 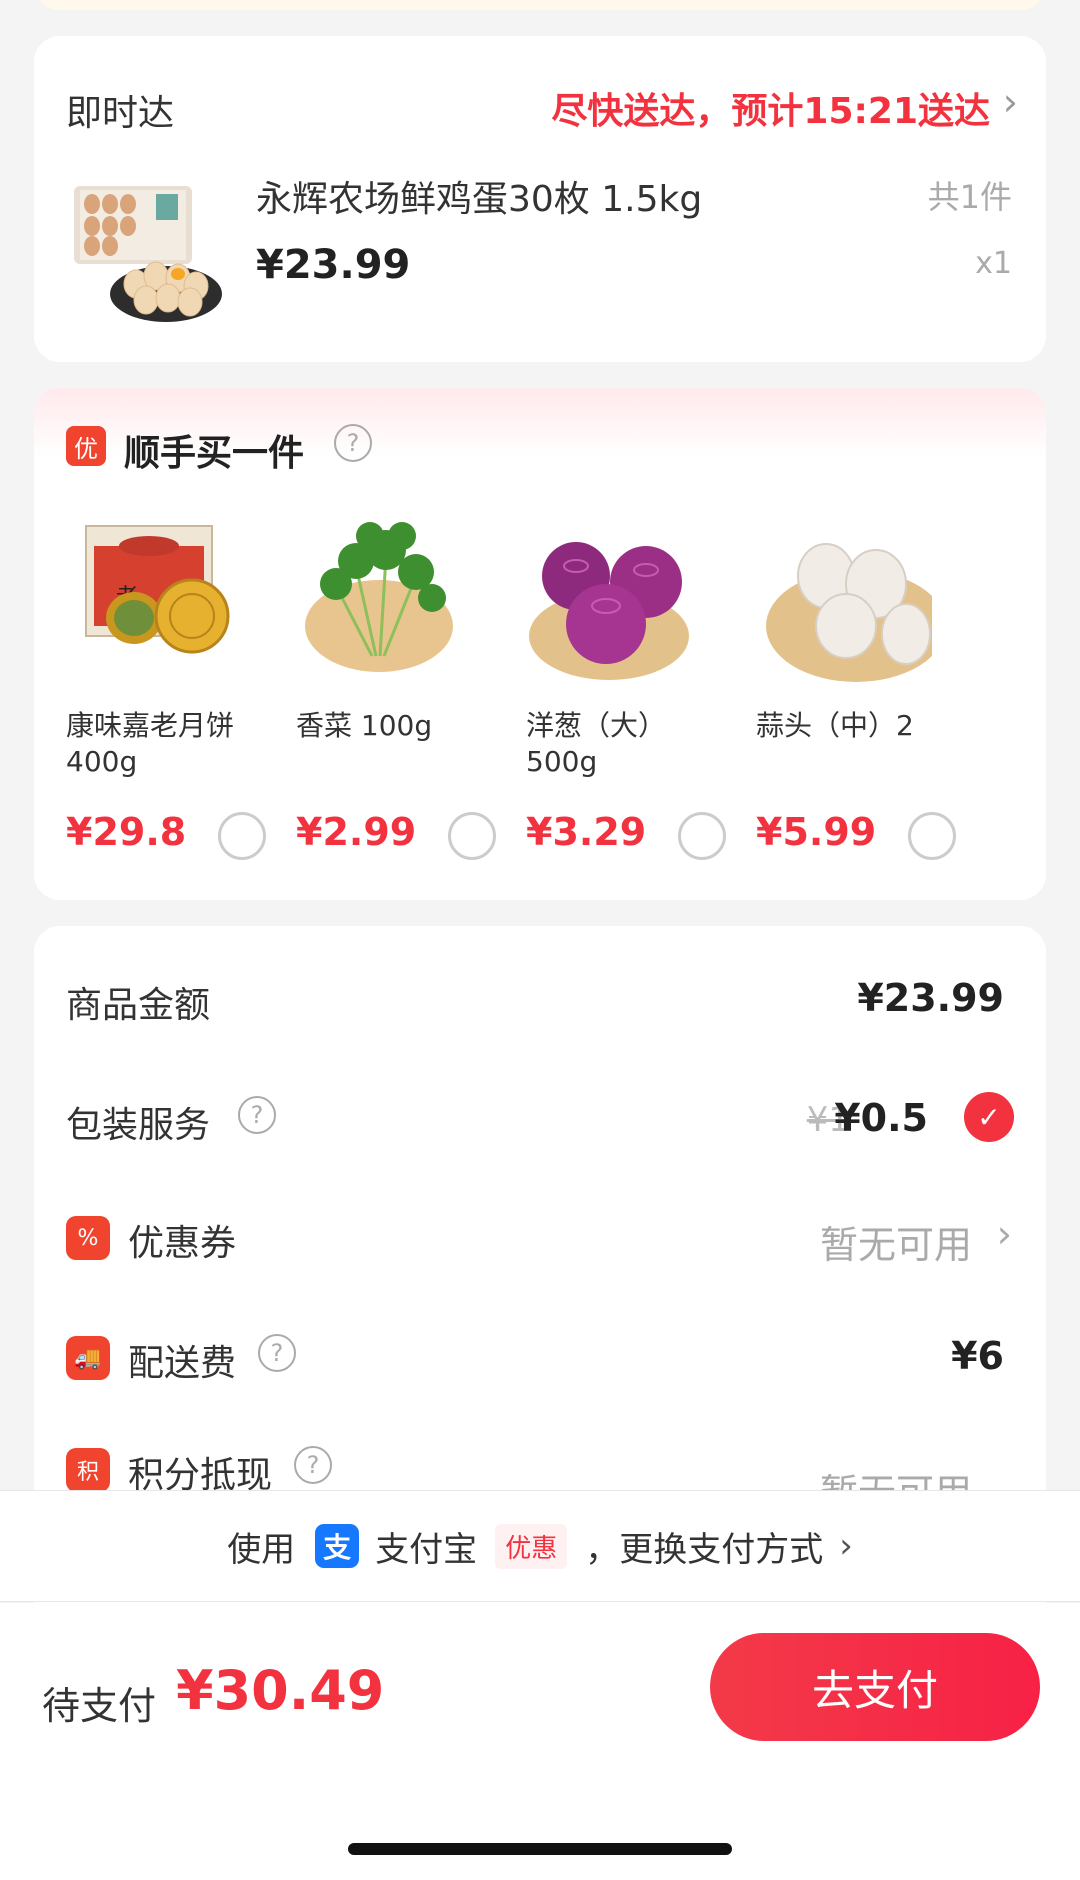 What do you see at coordinates (261, 1549) in the screenshot?
I see `payment-prefix: 使用` at bounding box center [261, 1549].